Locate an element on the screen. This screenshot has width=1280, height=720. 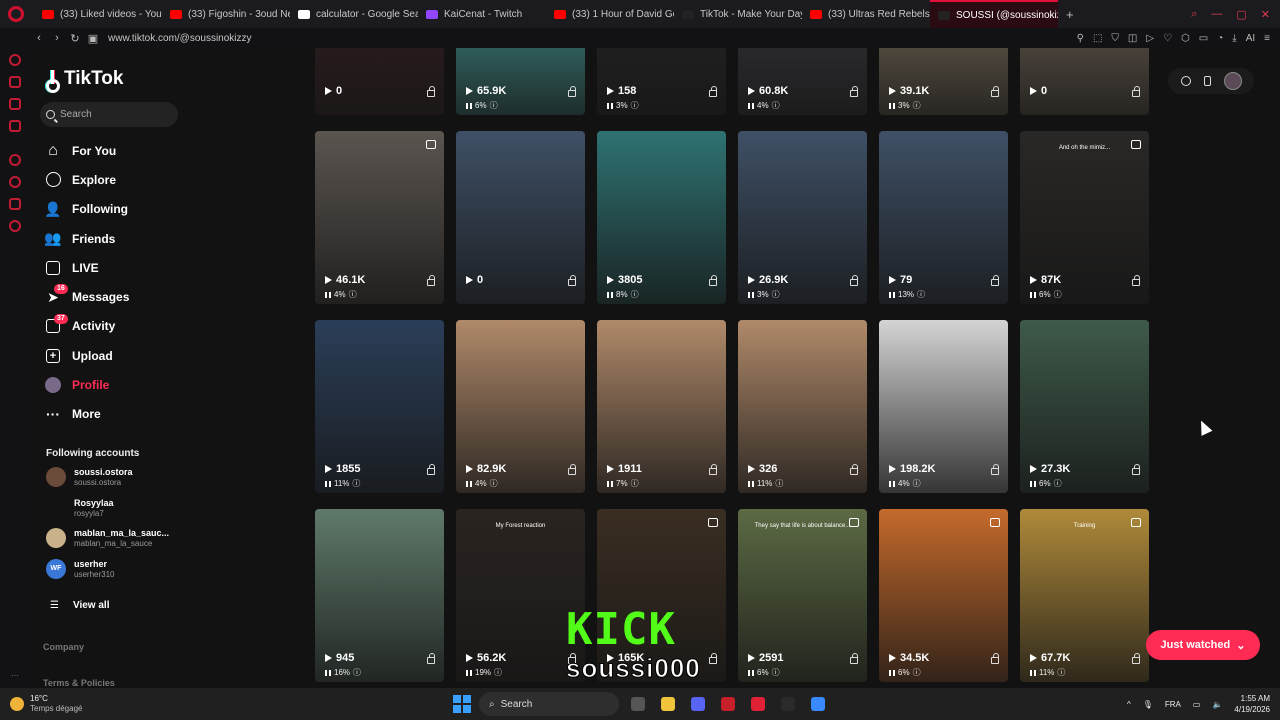
settings-icon is located at coordinates (15, 226).